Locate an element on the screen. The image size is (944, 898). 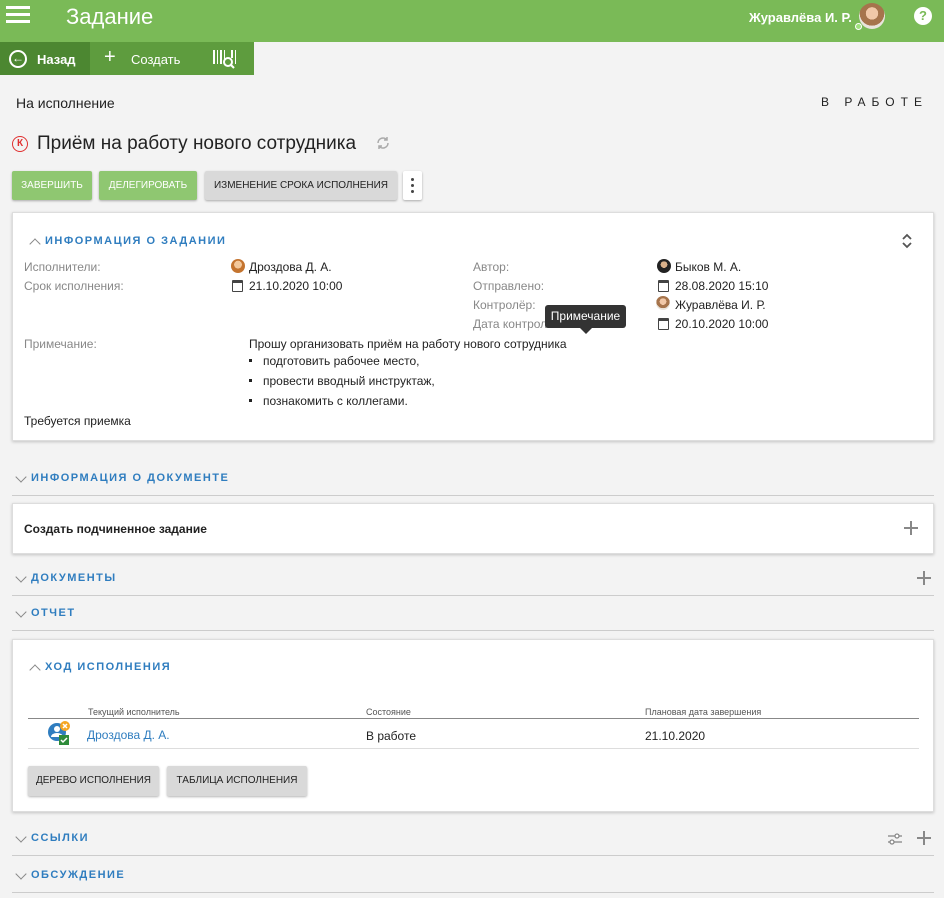
column-header: Текущий исполнитель is located at coordinates (134, 712).